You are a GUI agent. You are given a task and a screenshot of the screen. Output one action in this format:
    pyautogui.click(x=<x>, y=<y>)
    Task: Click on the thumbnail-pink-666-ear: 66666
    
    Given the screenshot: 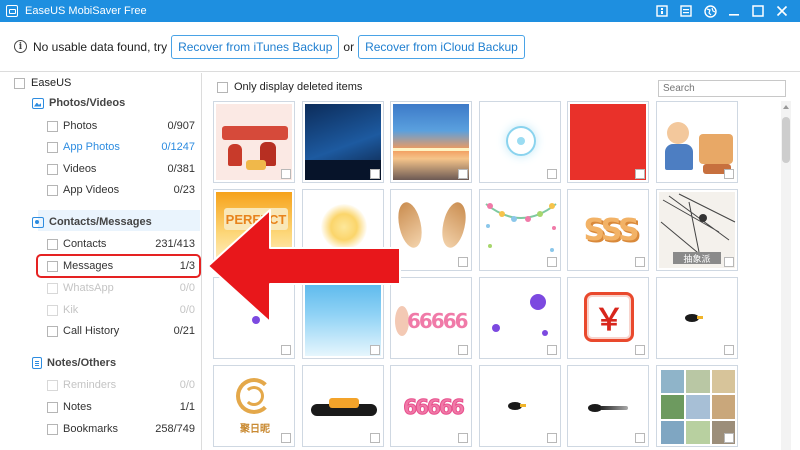 What is the action you would take?
    pyautogui.click(x=431, y=318)
    